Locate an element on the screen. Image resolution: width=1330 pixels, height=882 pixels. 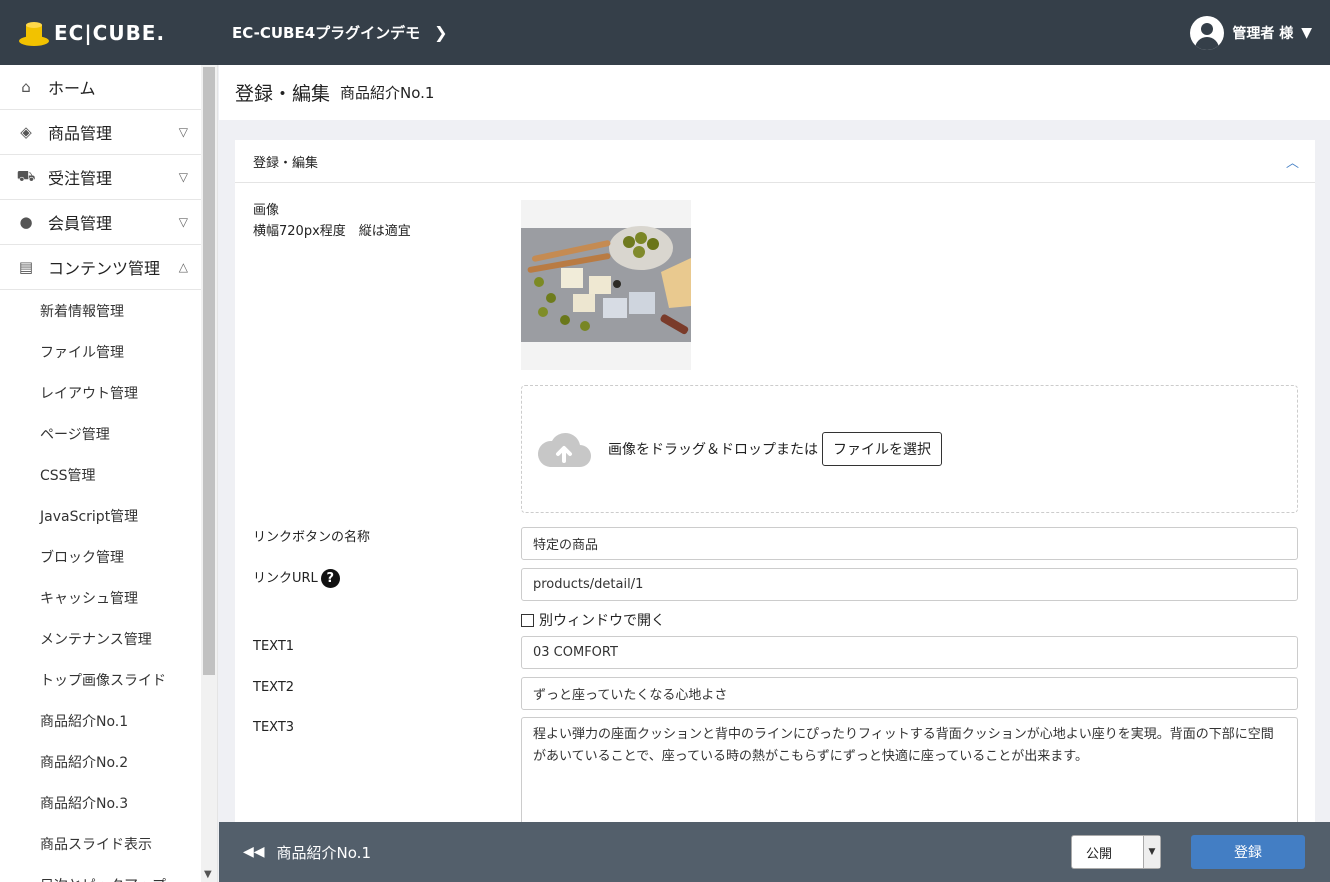
link-url-label-group: リンクURL? is located at coordinates (296, 578).